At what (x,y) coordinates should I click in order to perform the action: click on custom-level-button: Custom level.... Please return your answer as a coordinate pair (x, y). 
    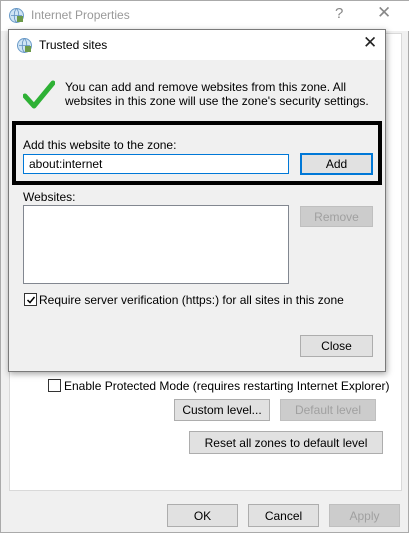
    Looking at the image, I should click on (222, 410).